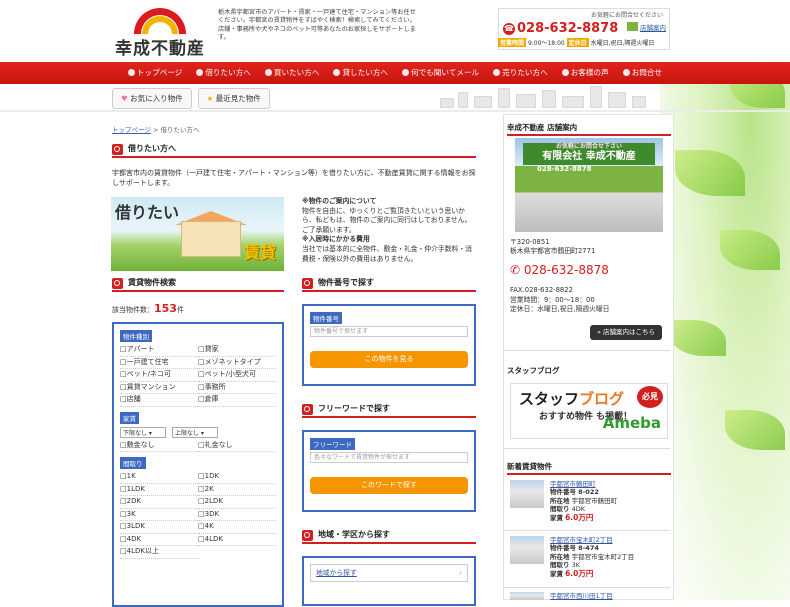  Describe the element at coordinates (589, 411) in the screenshot. I see `staff-blog-banner: スタッフブログ 必見 おすすめ物件 も掲載！ Ameba` at that location.